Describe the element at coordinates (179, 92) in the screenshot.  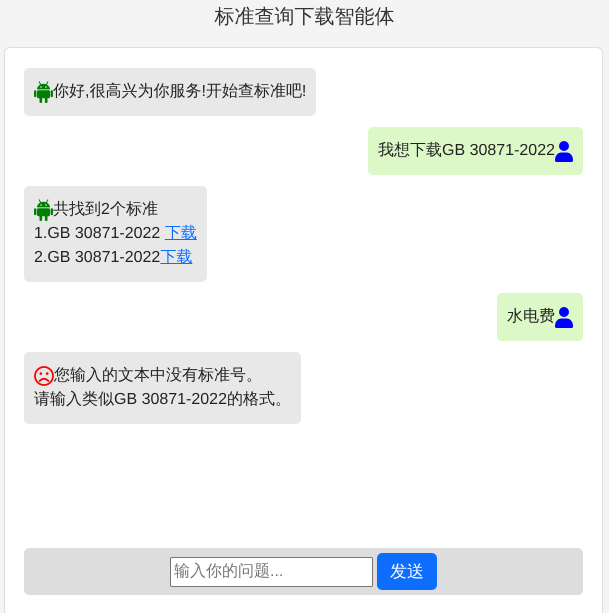
I see `message-text: 你好,很高兴为你服务!开始查标准吧!` at that location.